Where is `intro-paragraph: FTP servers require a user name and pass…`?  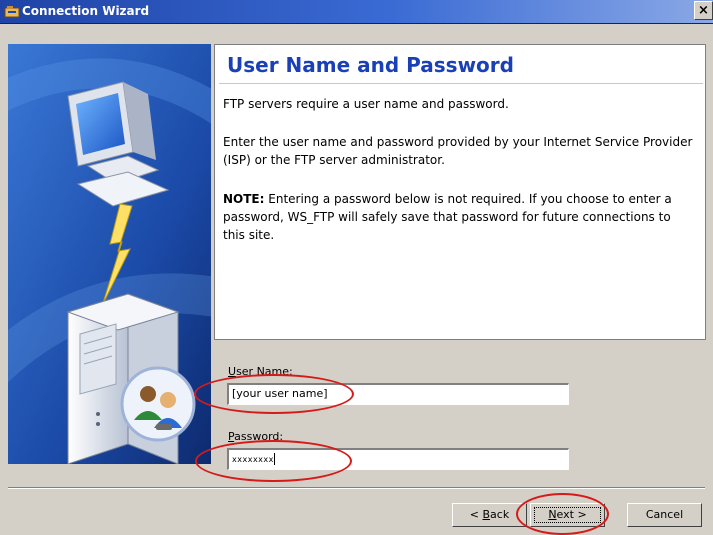 intro-paragraph: FTP servers require a user name and pass… is located at coordinates (366, 104).